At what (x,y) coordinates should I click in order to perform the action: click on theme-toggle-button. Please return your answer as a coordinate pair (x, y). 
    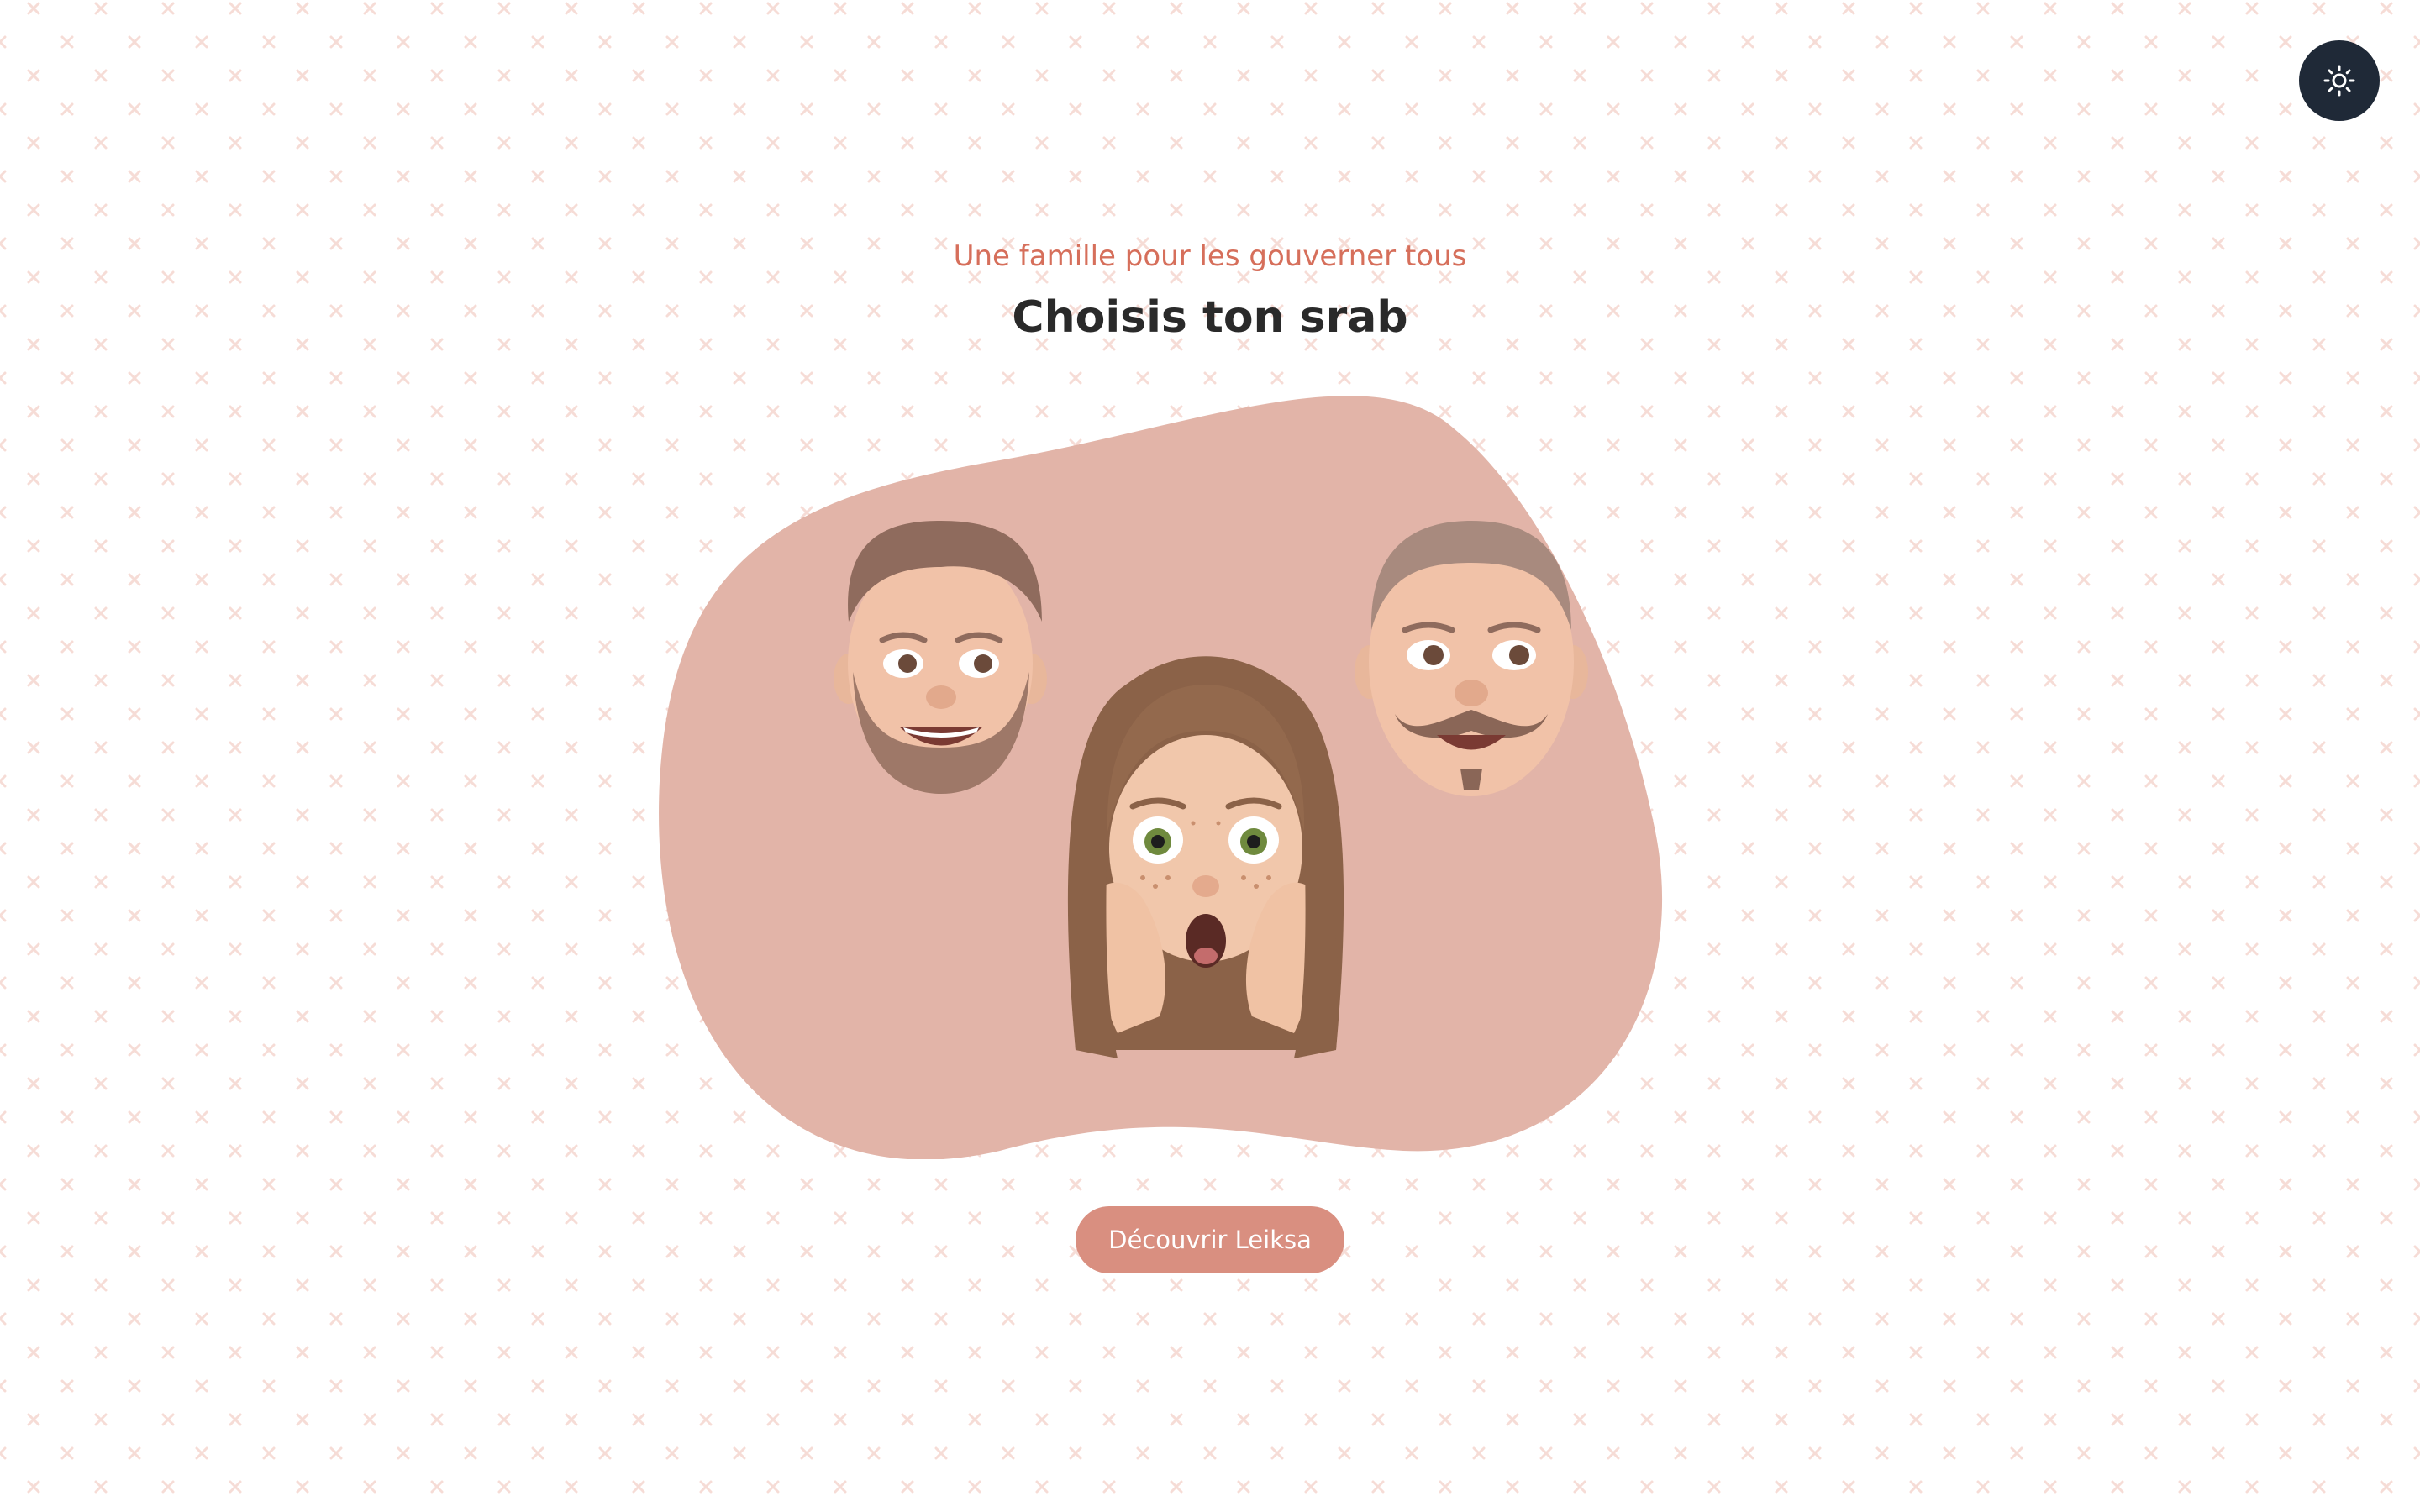
    Looking at the image, I should click on (2339, 80).